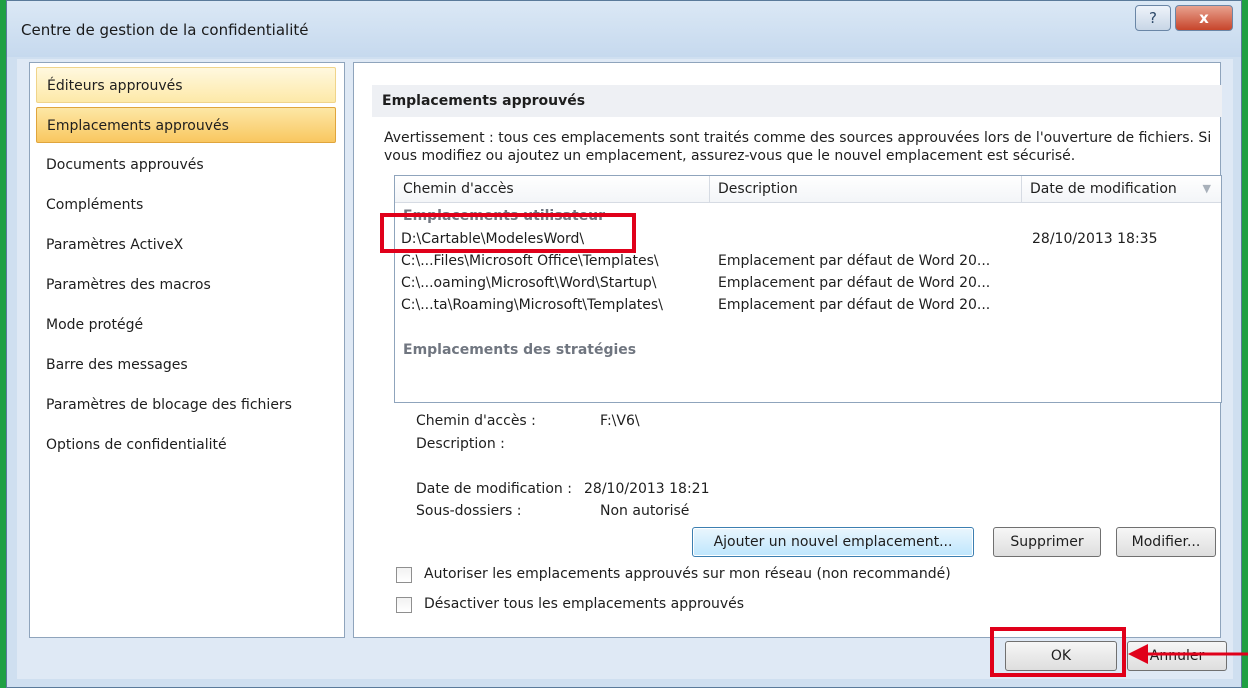 Image resolution: width=1248 pixels, height=688 pixels. I want to click on sidebar-item-trusted-documents: Documents approuvés, so click(186, 165).